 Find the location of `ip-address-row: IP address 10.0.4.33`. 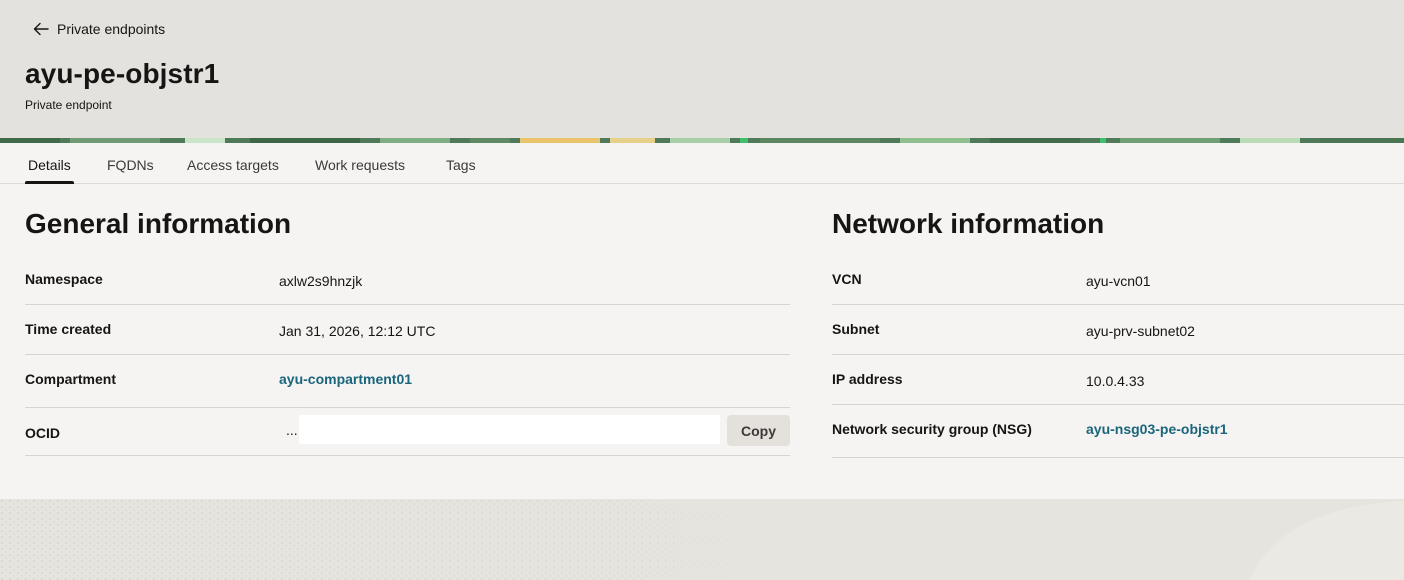

ip-address-row: IP address 10.0.4.33 is located at coordinates (1118, 380).